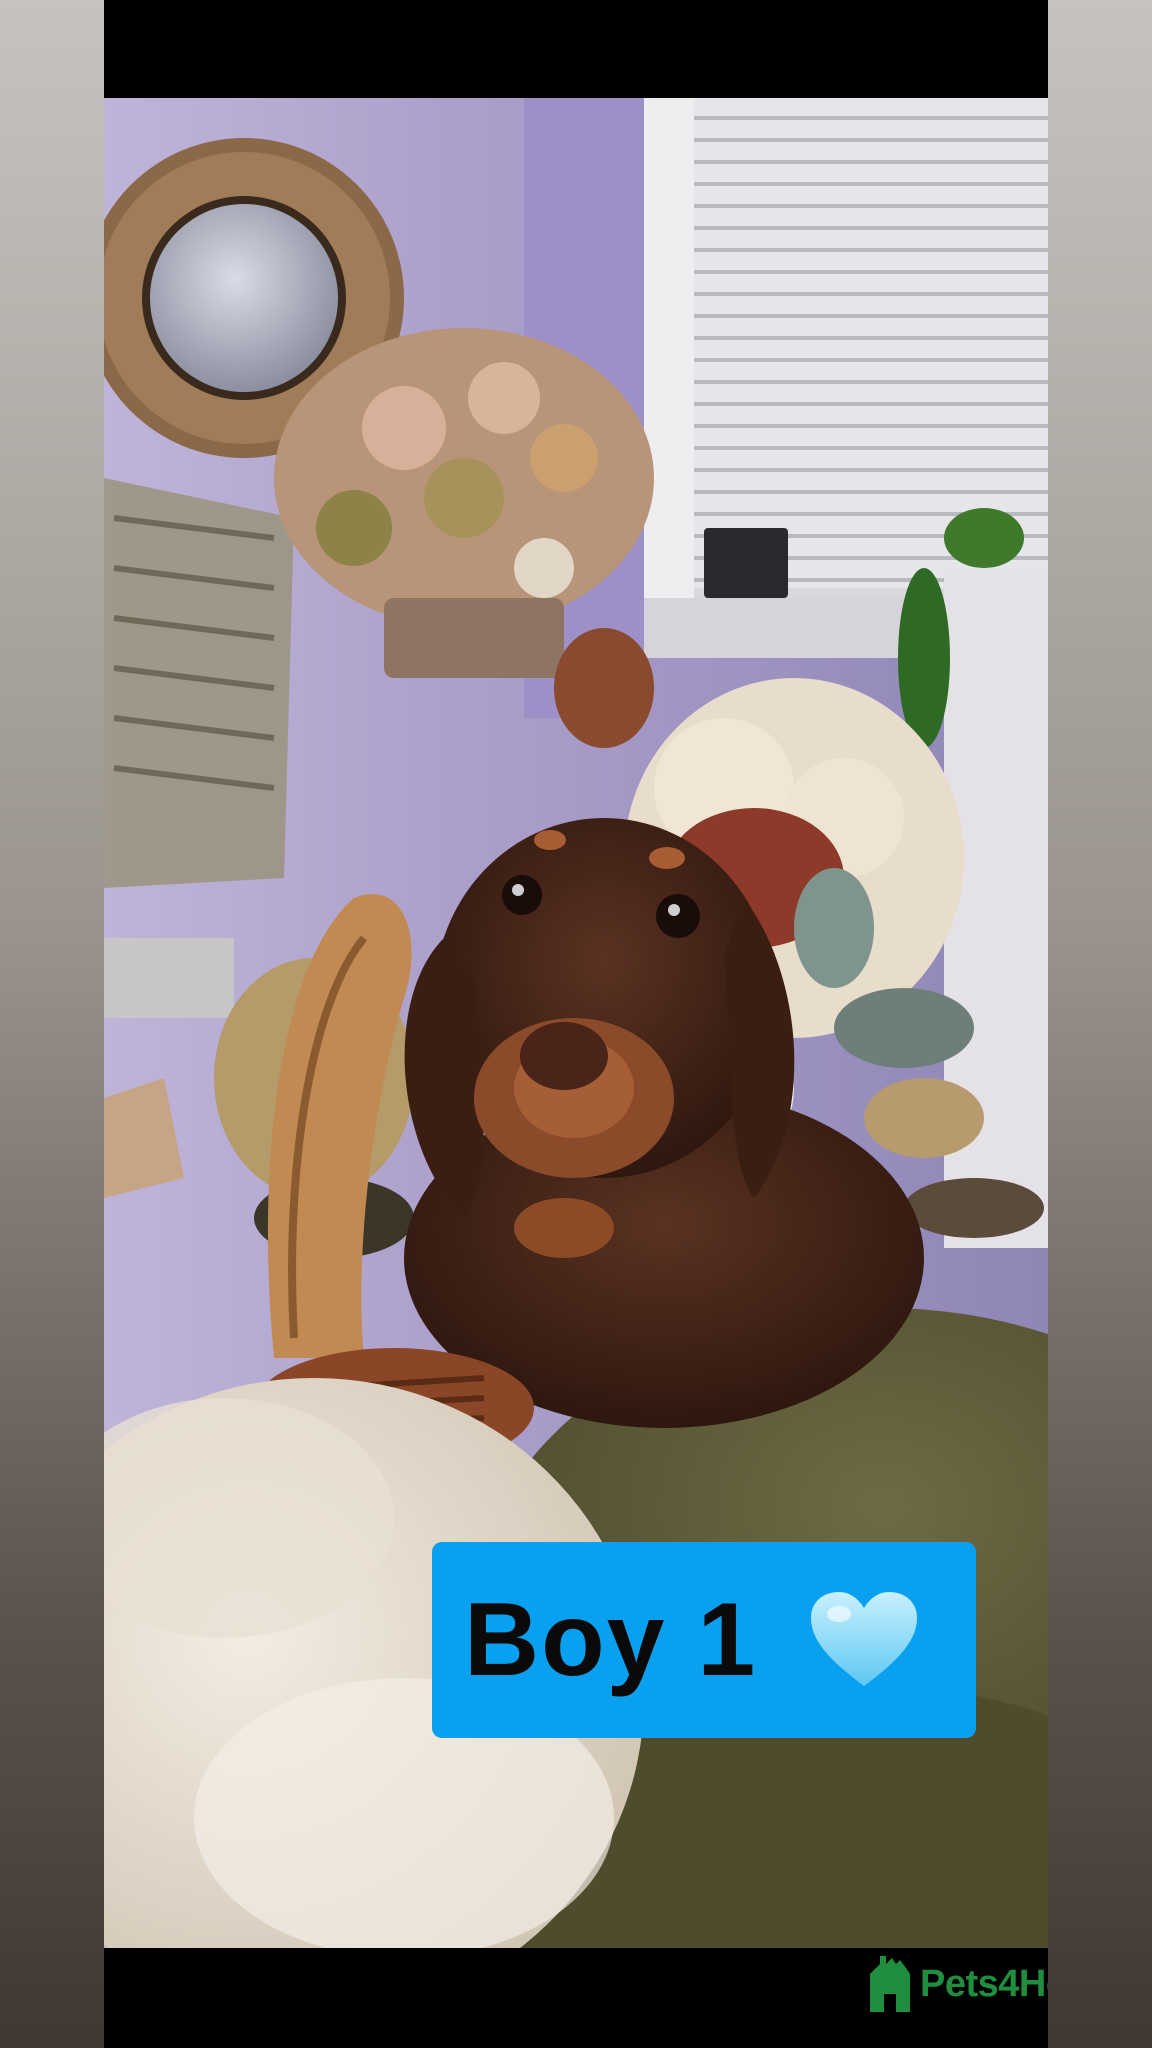 Image resolution: width=1152 pixels, height=2048 pixels. I want to click on pets4homes-logo-text: Pets4Homes, so click(984, 1983).